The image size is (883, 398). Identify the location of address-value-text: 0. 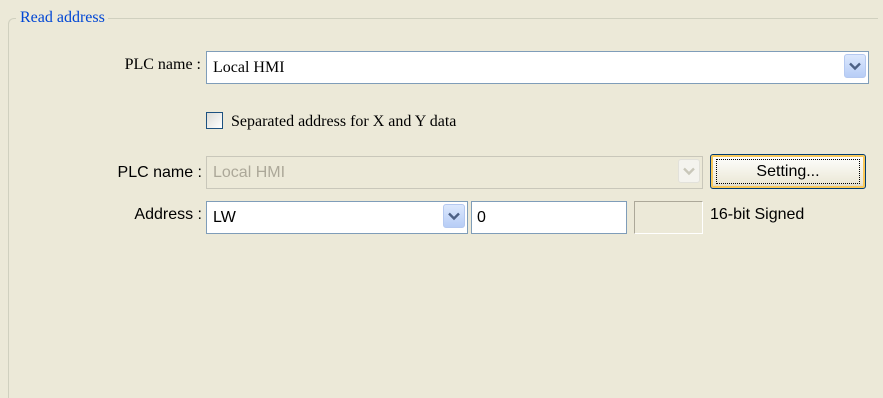
(481, 217).